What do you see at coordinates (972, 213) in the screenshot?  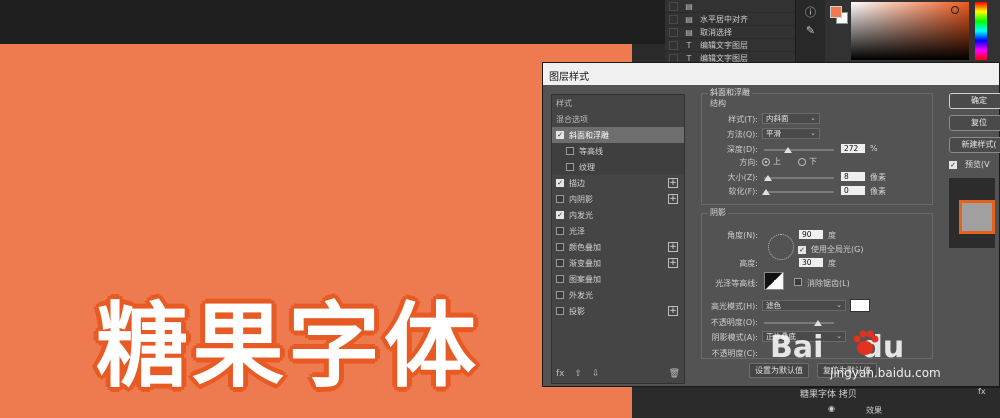 I see `style-preview` at bounding box center [972, 213].